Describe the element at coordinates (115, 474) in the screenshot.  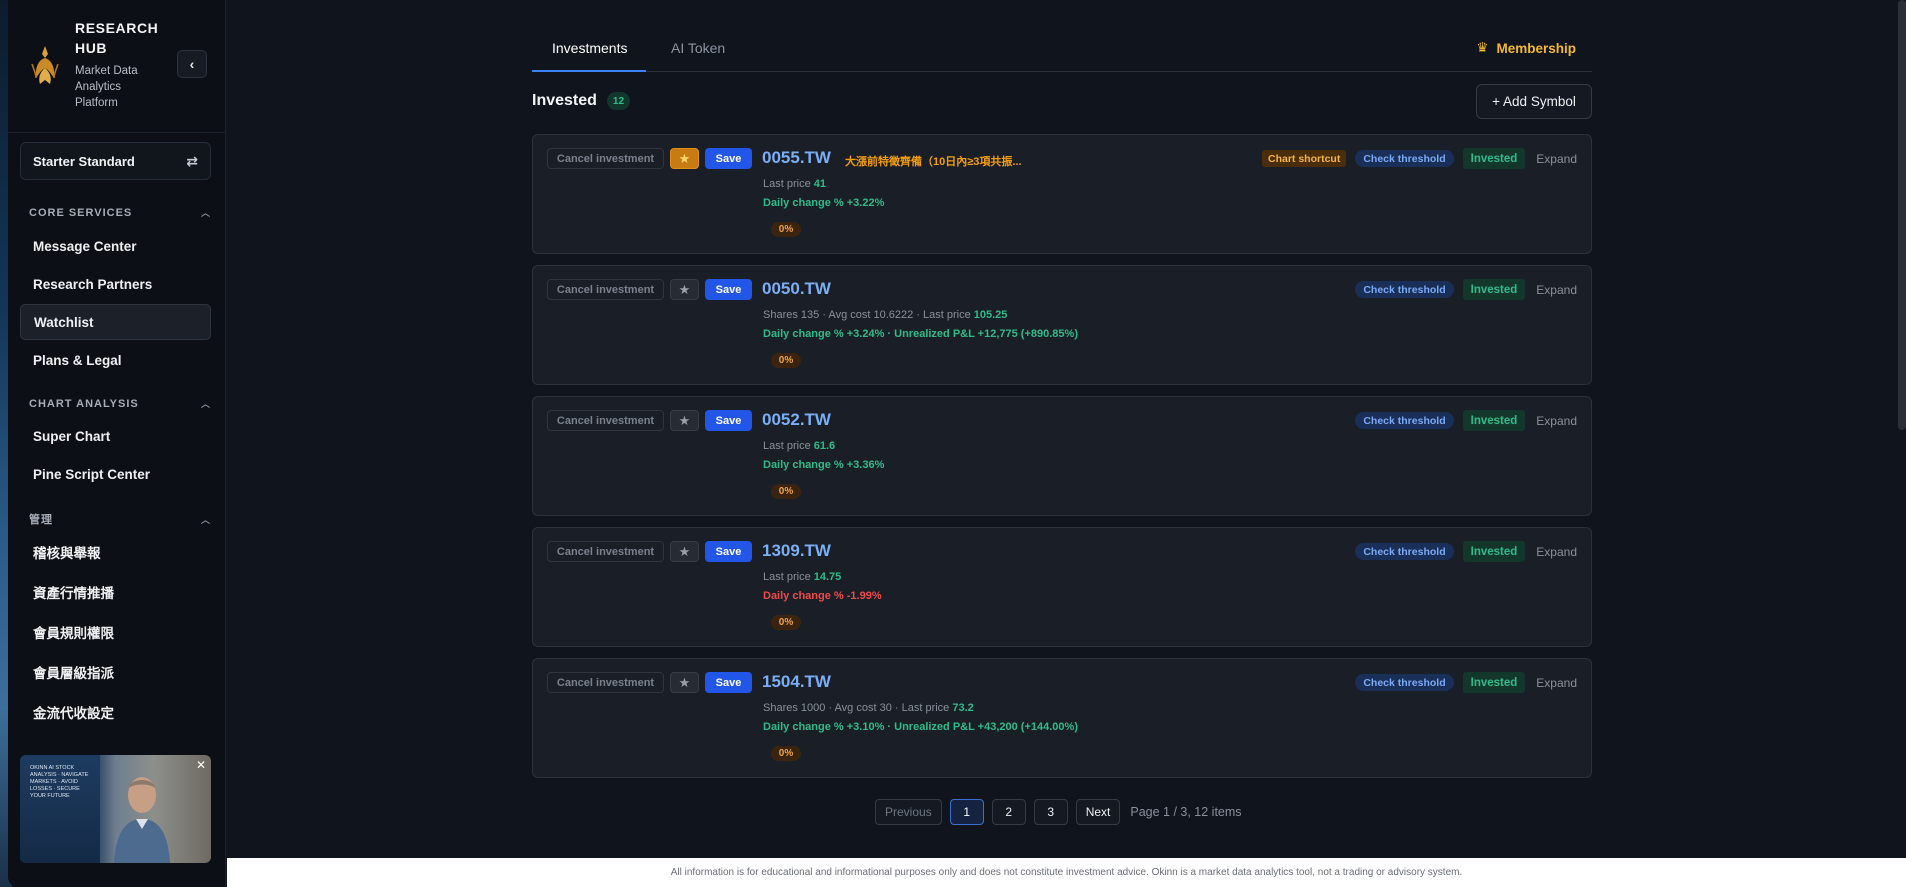
I see `sidebar-item-pine-script-center: Pine Script Center` at that location.